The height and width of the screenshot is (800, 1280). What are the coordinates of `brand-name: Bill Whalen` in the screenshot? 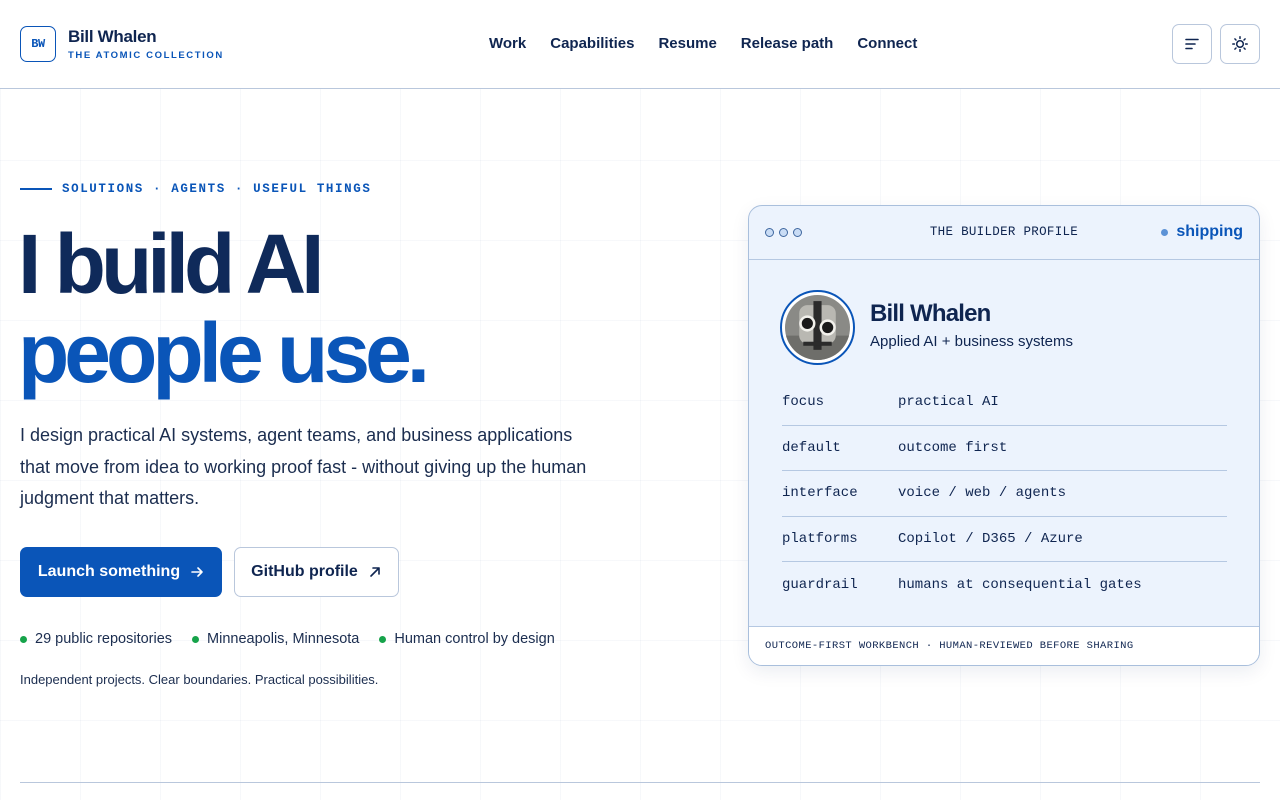 It's located at (112, 36).